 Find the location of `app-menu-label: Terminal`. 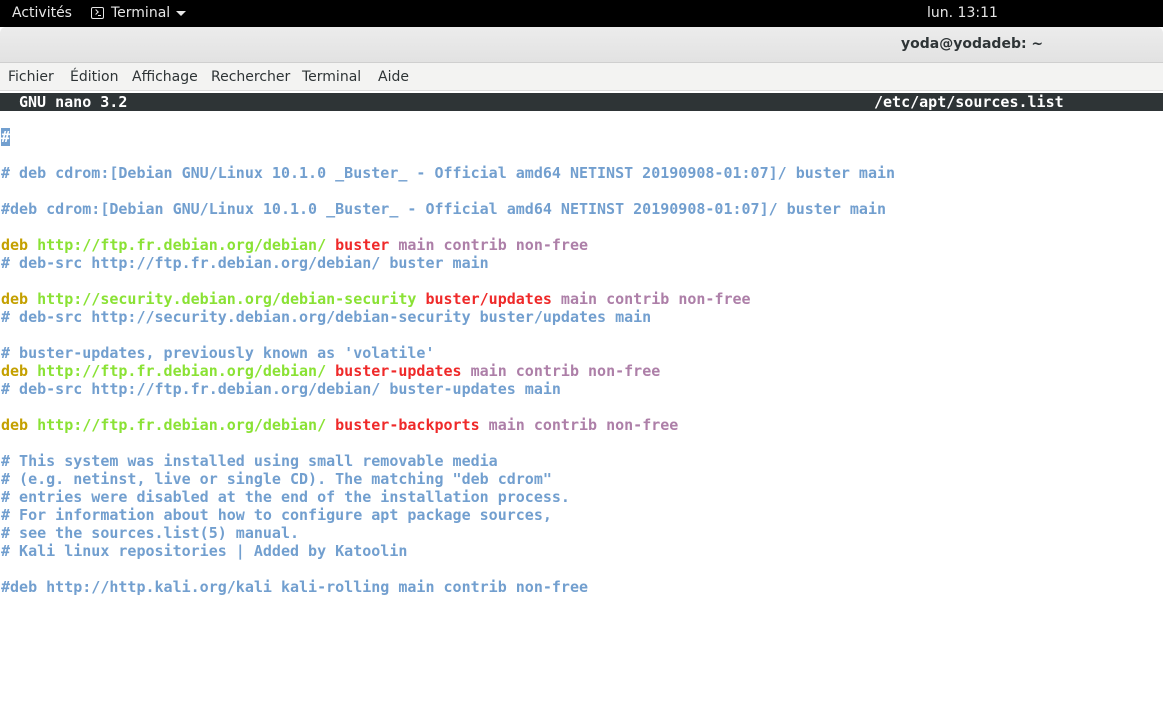

app-menu-label: Terminal is located at coordinates (141, 13).